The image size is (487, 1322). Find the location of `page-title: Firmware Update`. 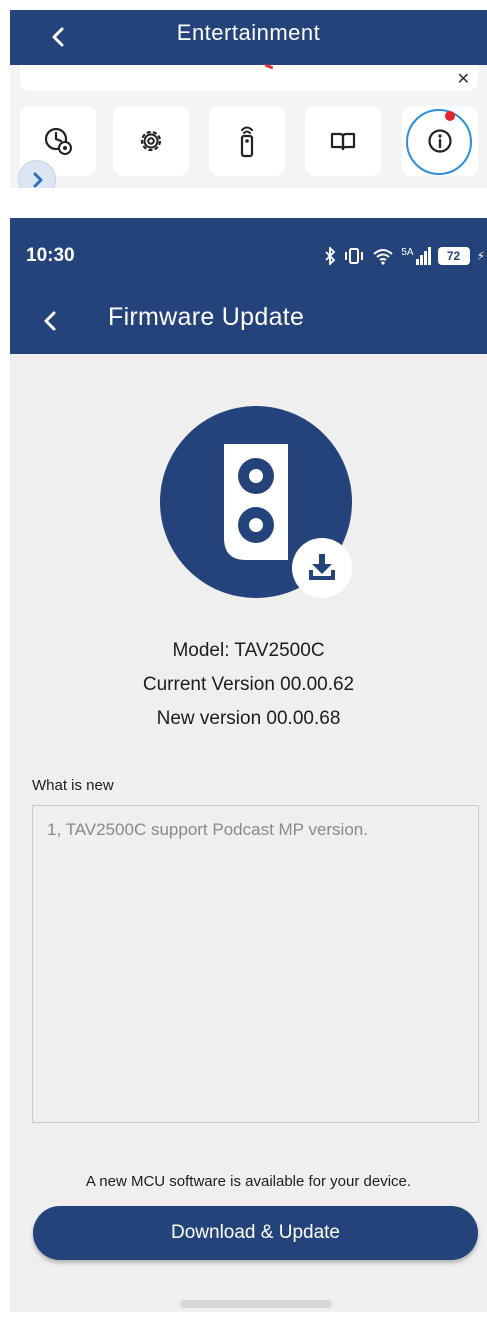

page-title: Firmware Update is located at coordinates (206, 317).